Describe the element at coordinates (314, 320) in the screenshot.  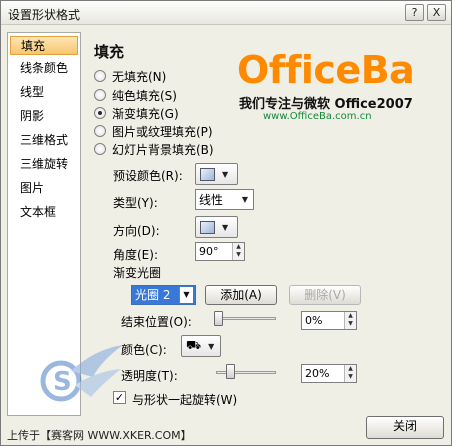
I see `end-position-value: 0%` at that location.